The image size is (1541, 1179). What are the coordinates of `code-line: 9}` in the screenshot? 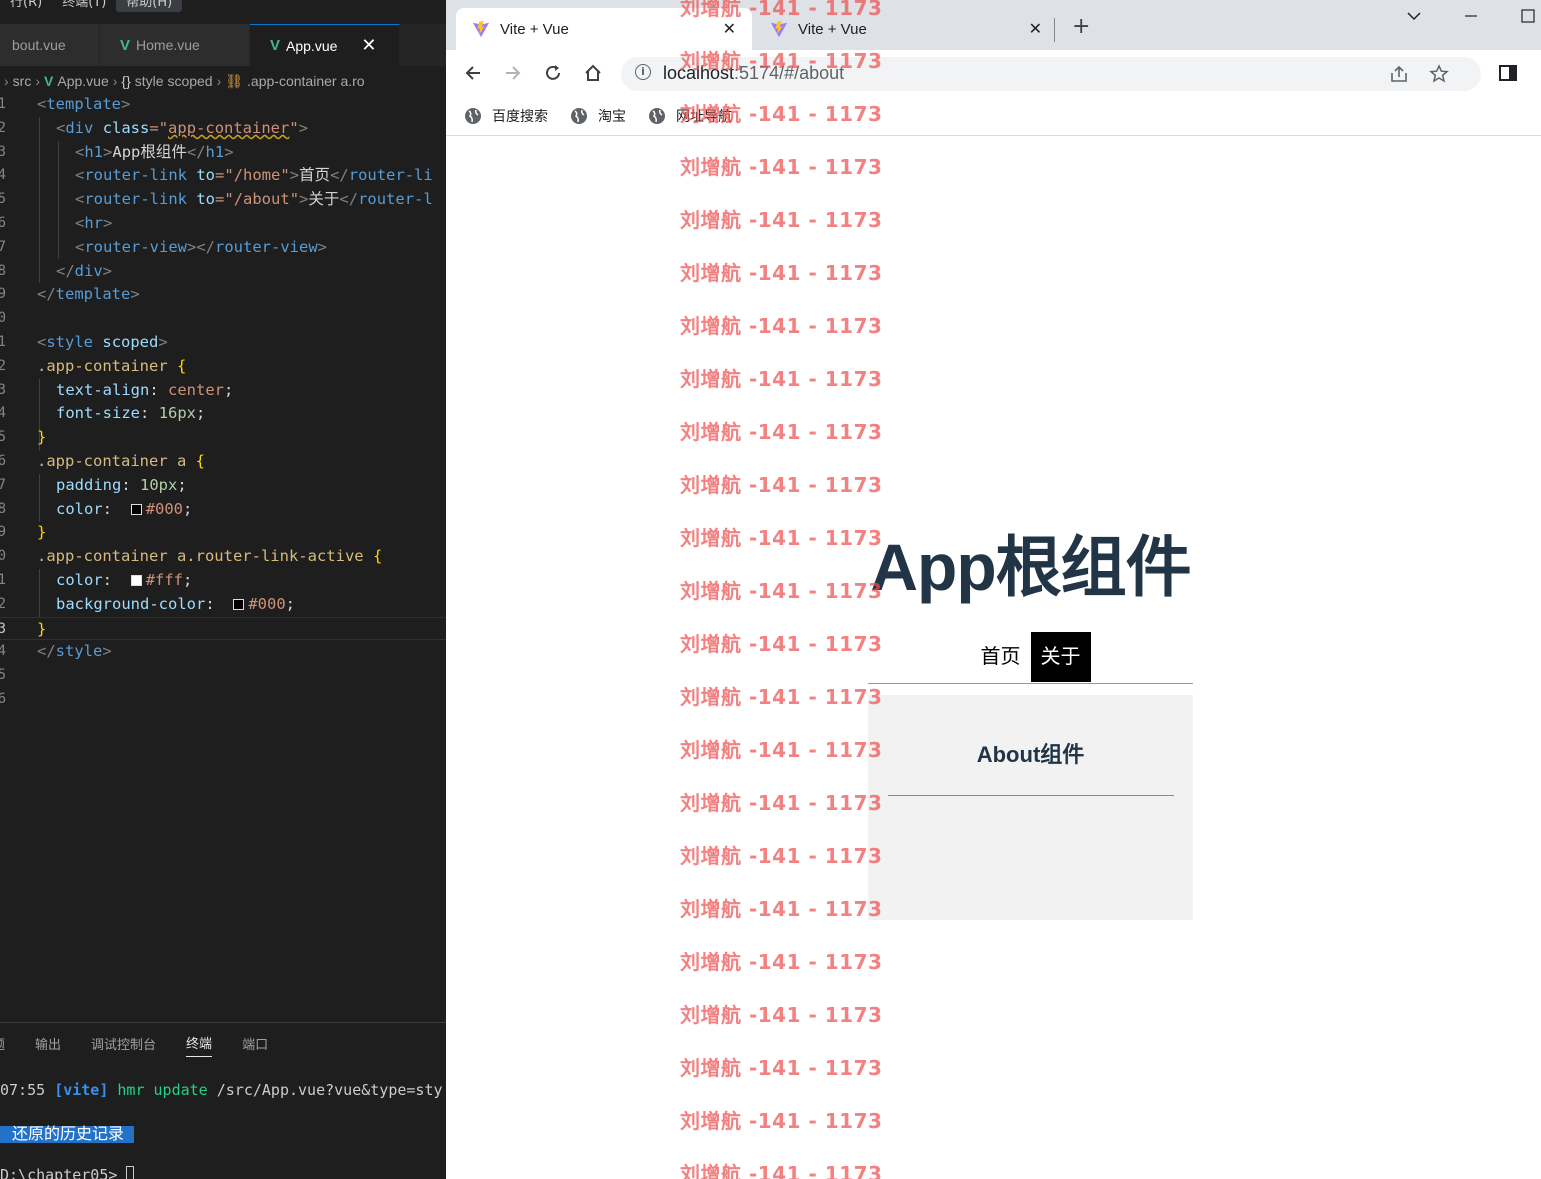 It's located at (223, 533).